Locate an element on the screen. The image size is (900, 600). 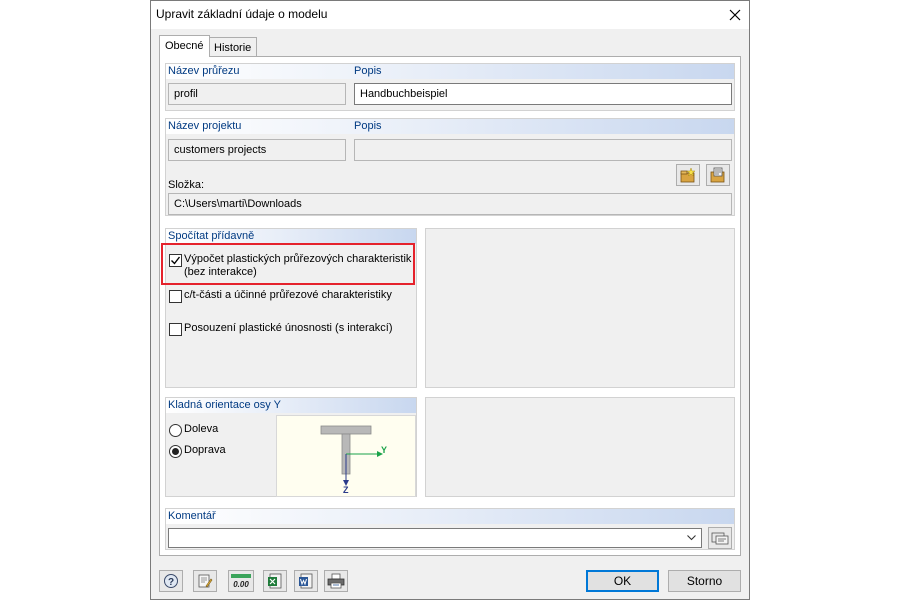
cross-section-name-value: profil is located at coordinates (186, 94).